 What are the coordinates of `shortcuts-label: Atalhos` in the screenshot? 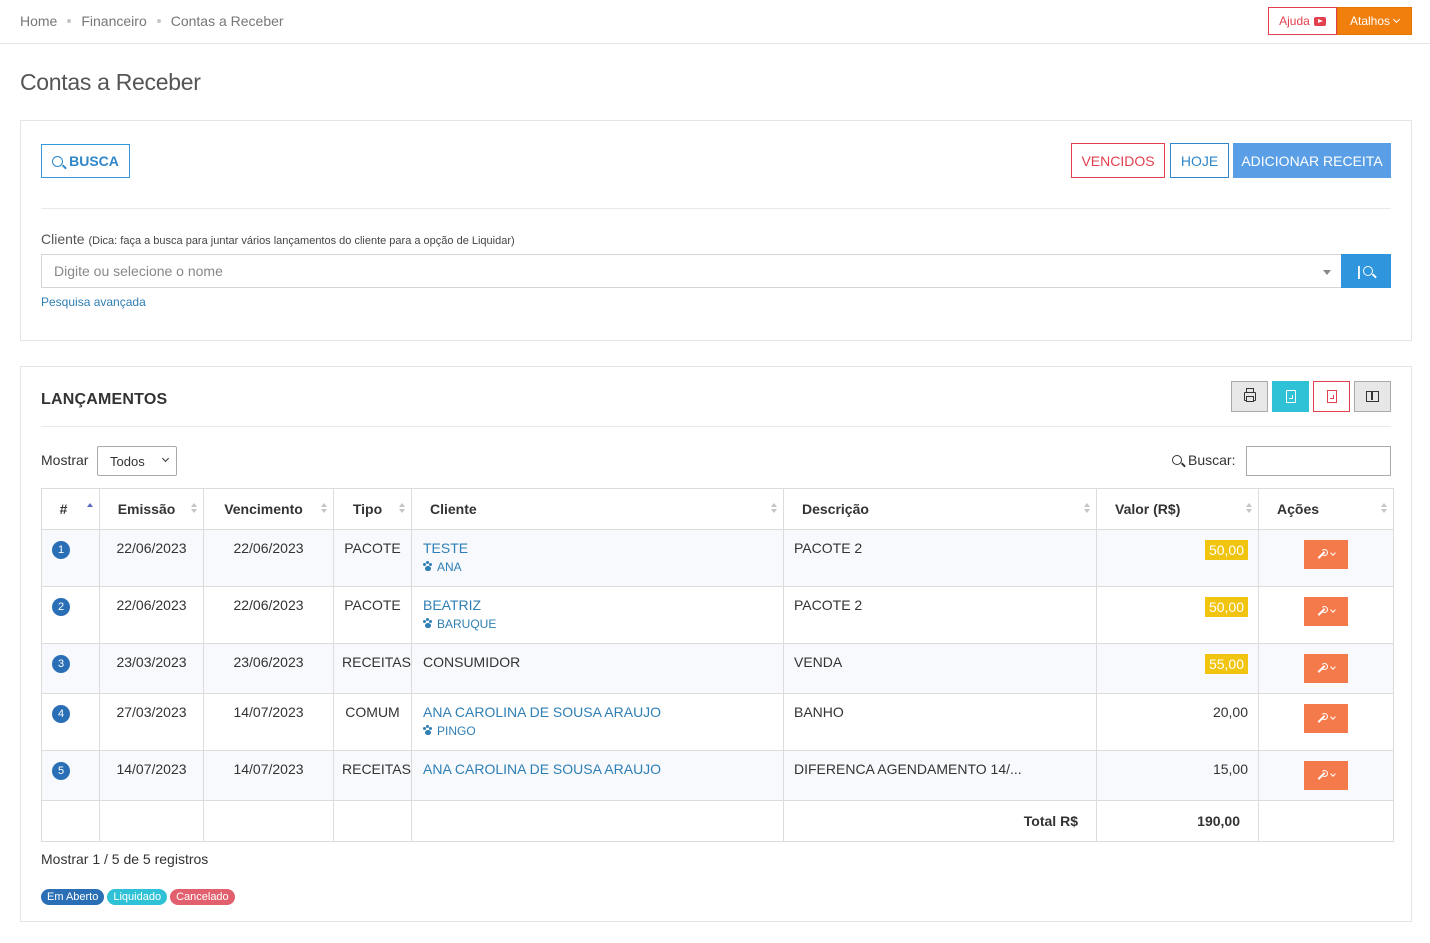 It's located at (1370, 21).